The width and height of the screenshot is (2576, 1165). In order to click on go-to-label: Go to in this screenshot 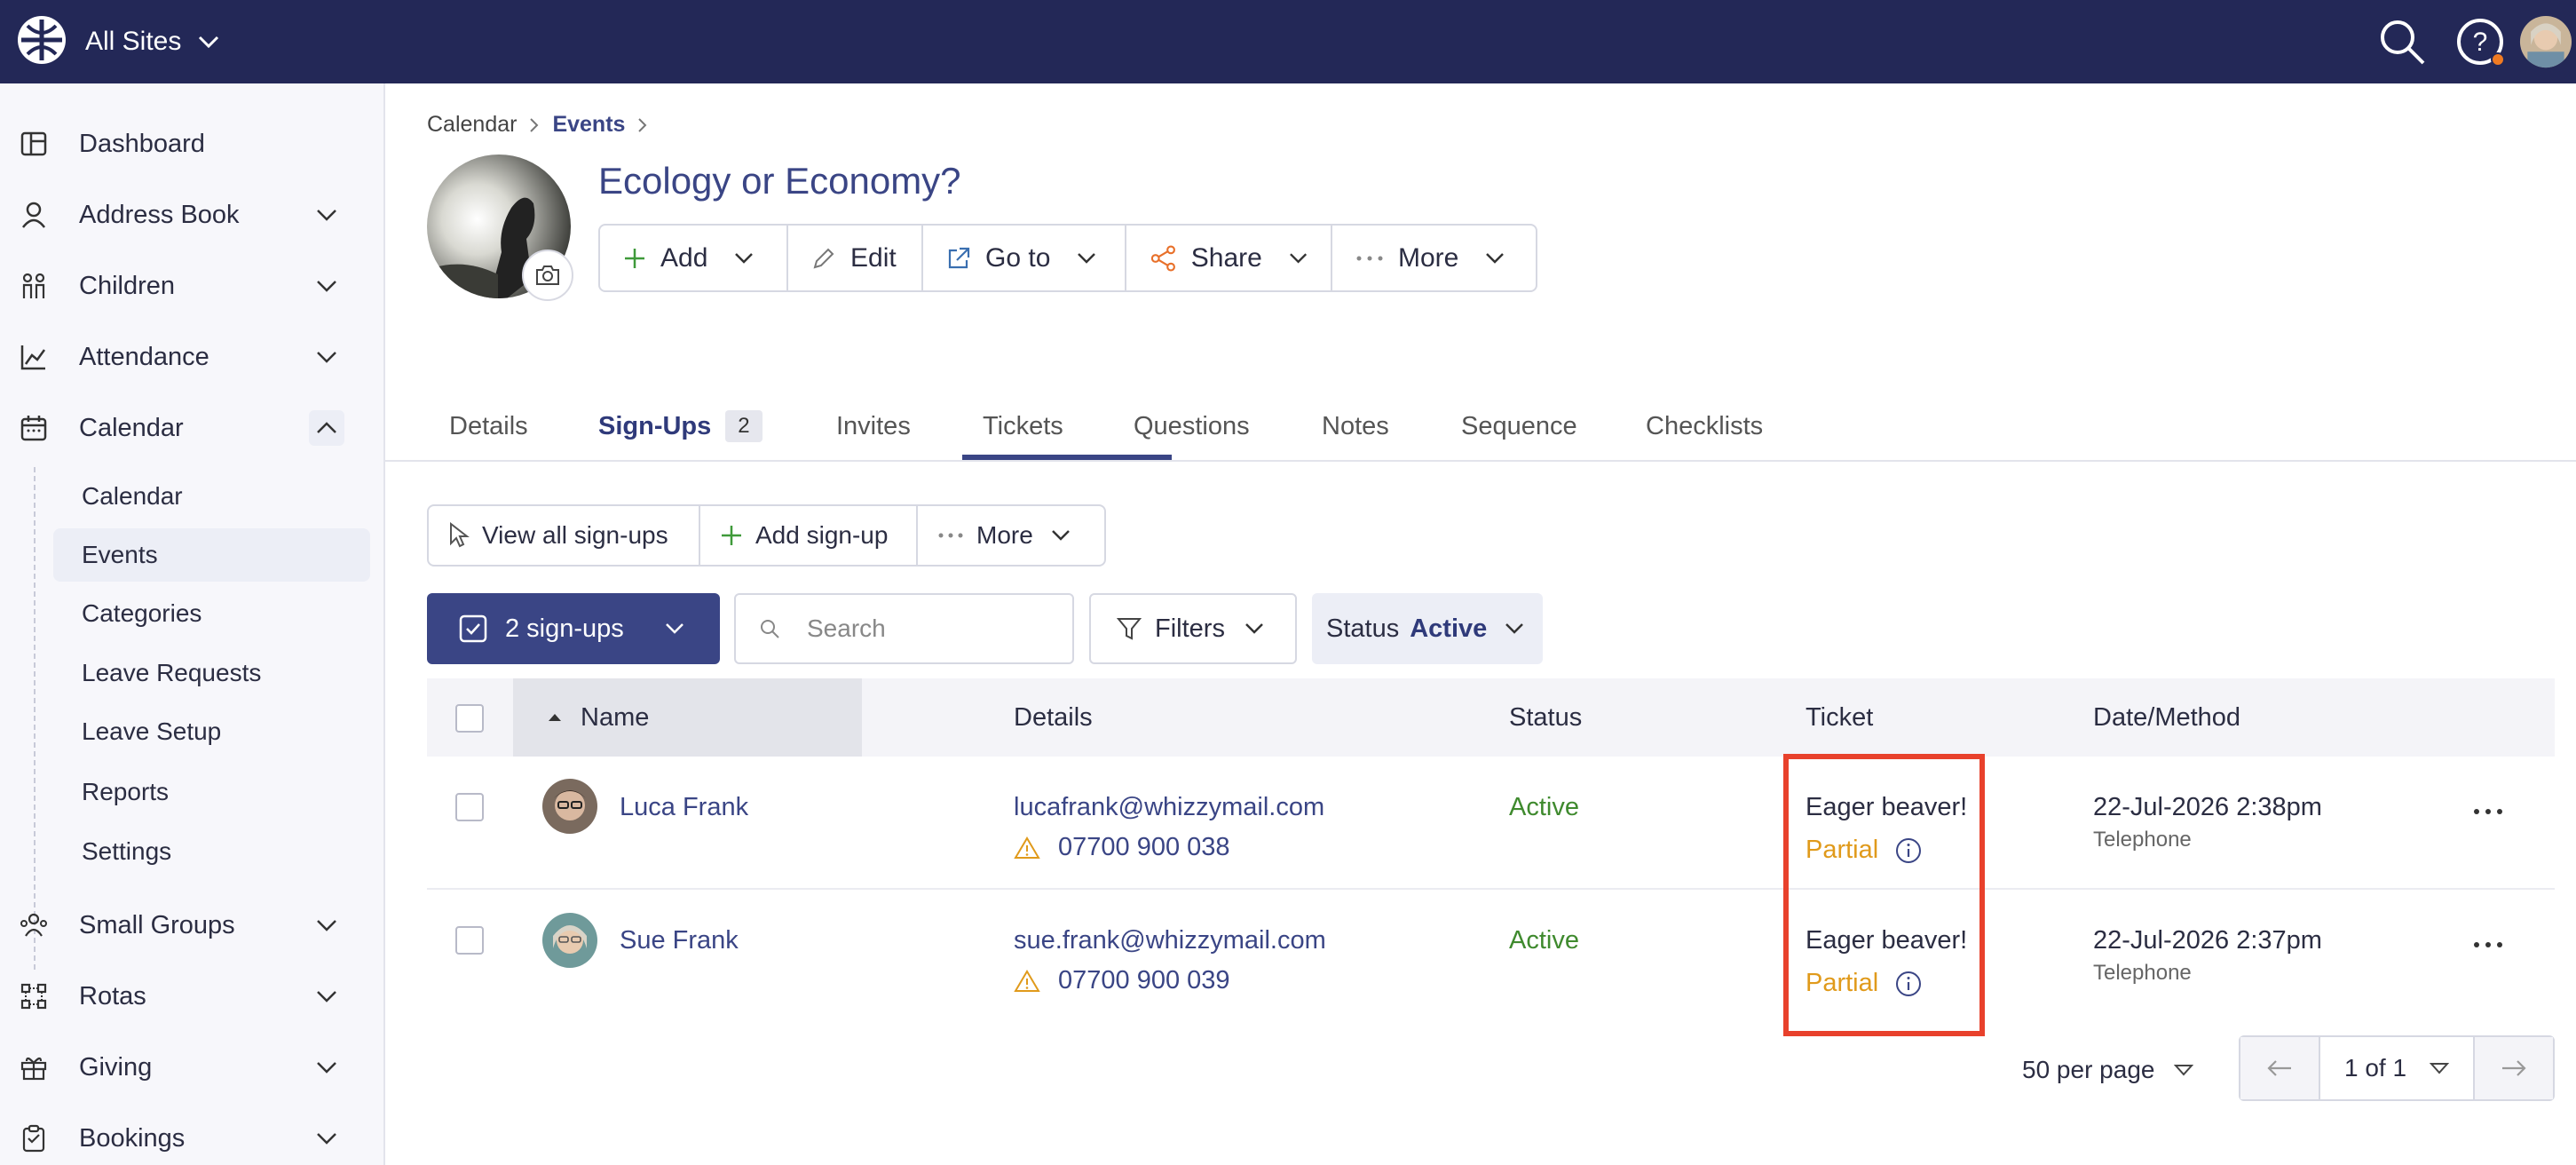, I will do `click(1018, 257)`.